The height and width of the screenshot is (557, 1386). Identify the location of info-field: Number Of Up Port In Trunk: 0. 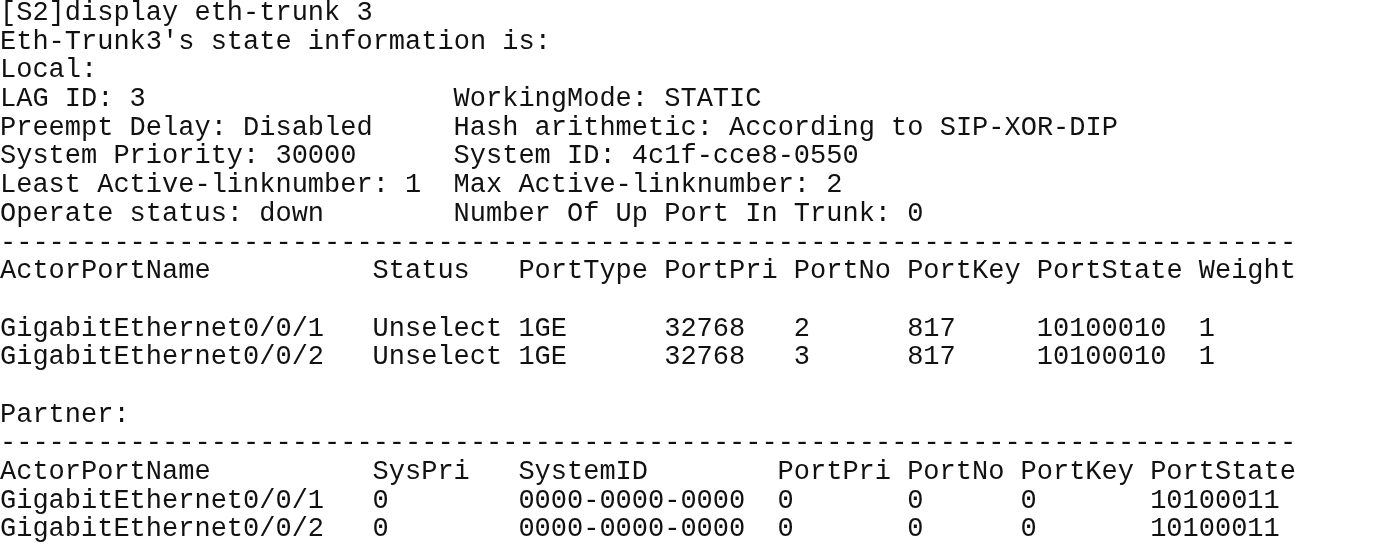
(688, 214).